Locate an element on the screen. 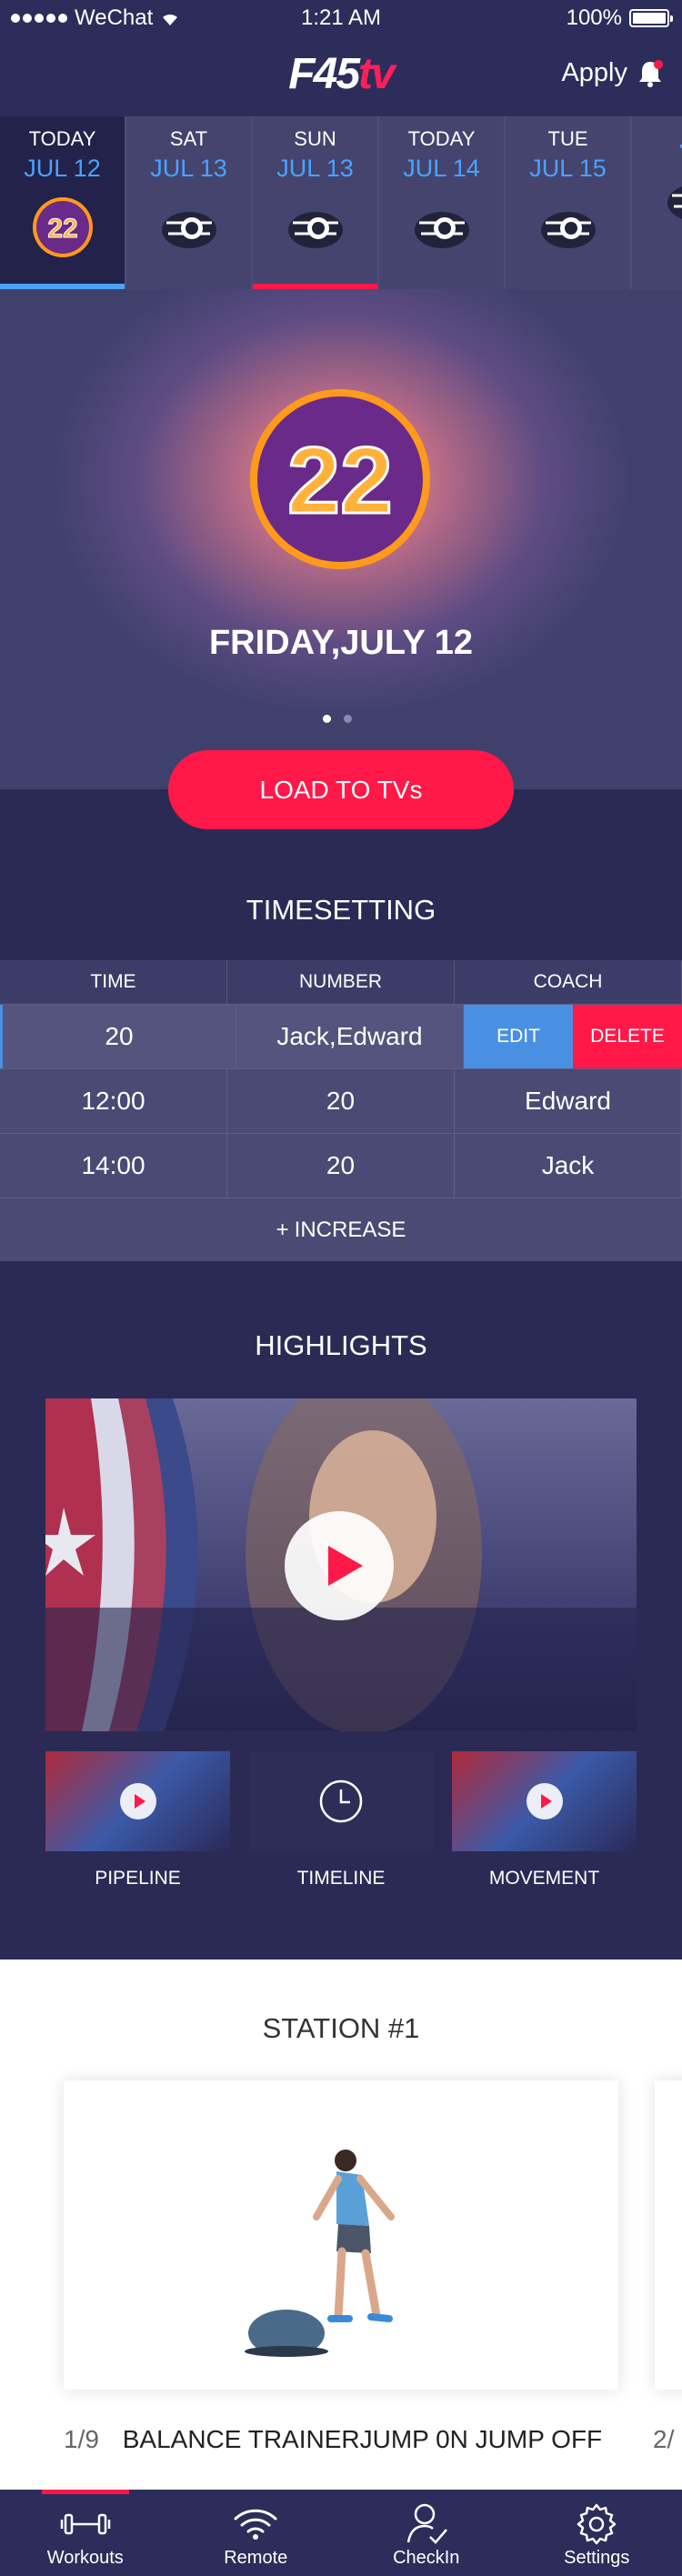  person-check-icon is located at coordinates (426, 2524).